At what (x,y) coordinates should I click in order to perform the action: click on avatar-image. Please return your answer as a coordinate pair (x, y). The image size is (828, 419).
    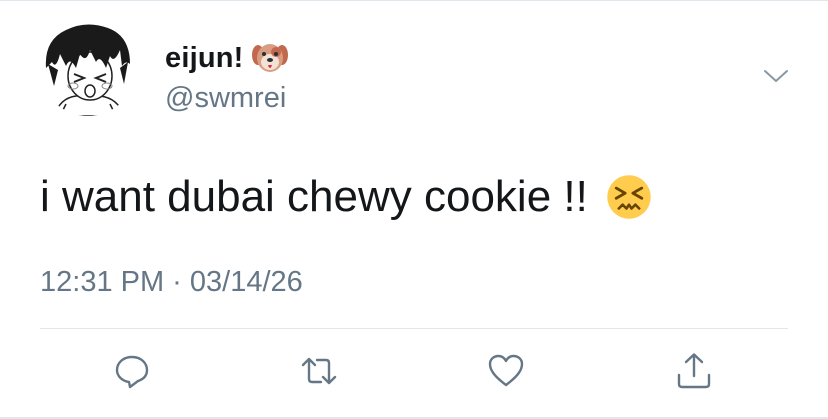
    Looking at the image, I should click on (88, 68).